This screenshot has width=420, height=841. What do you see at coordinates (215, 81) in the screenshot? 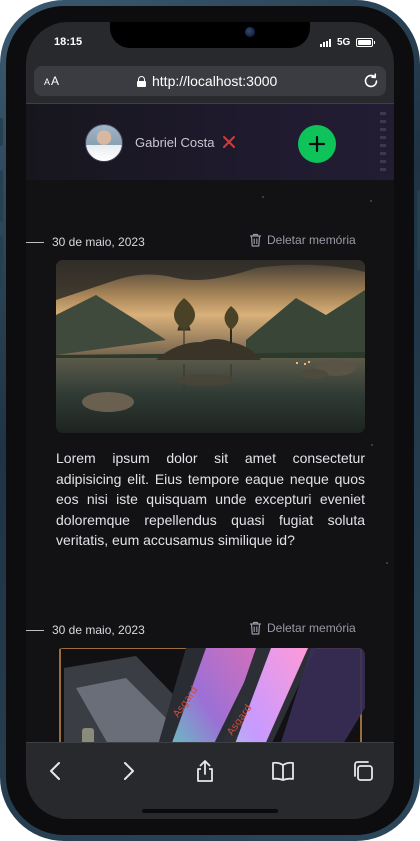
I see `url-text: http://localhost:3000` at bounding box center [215, 81].